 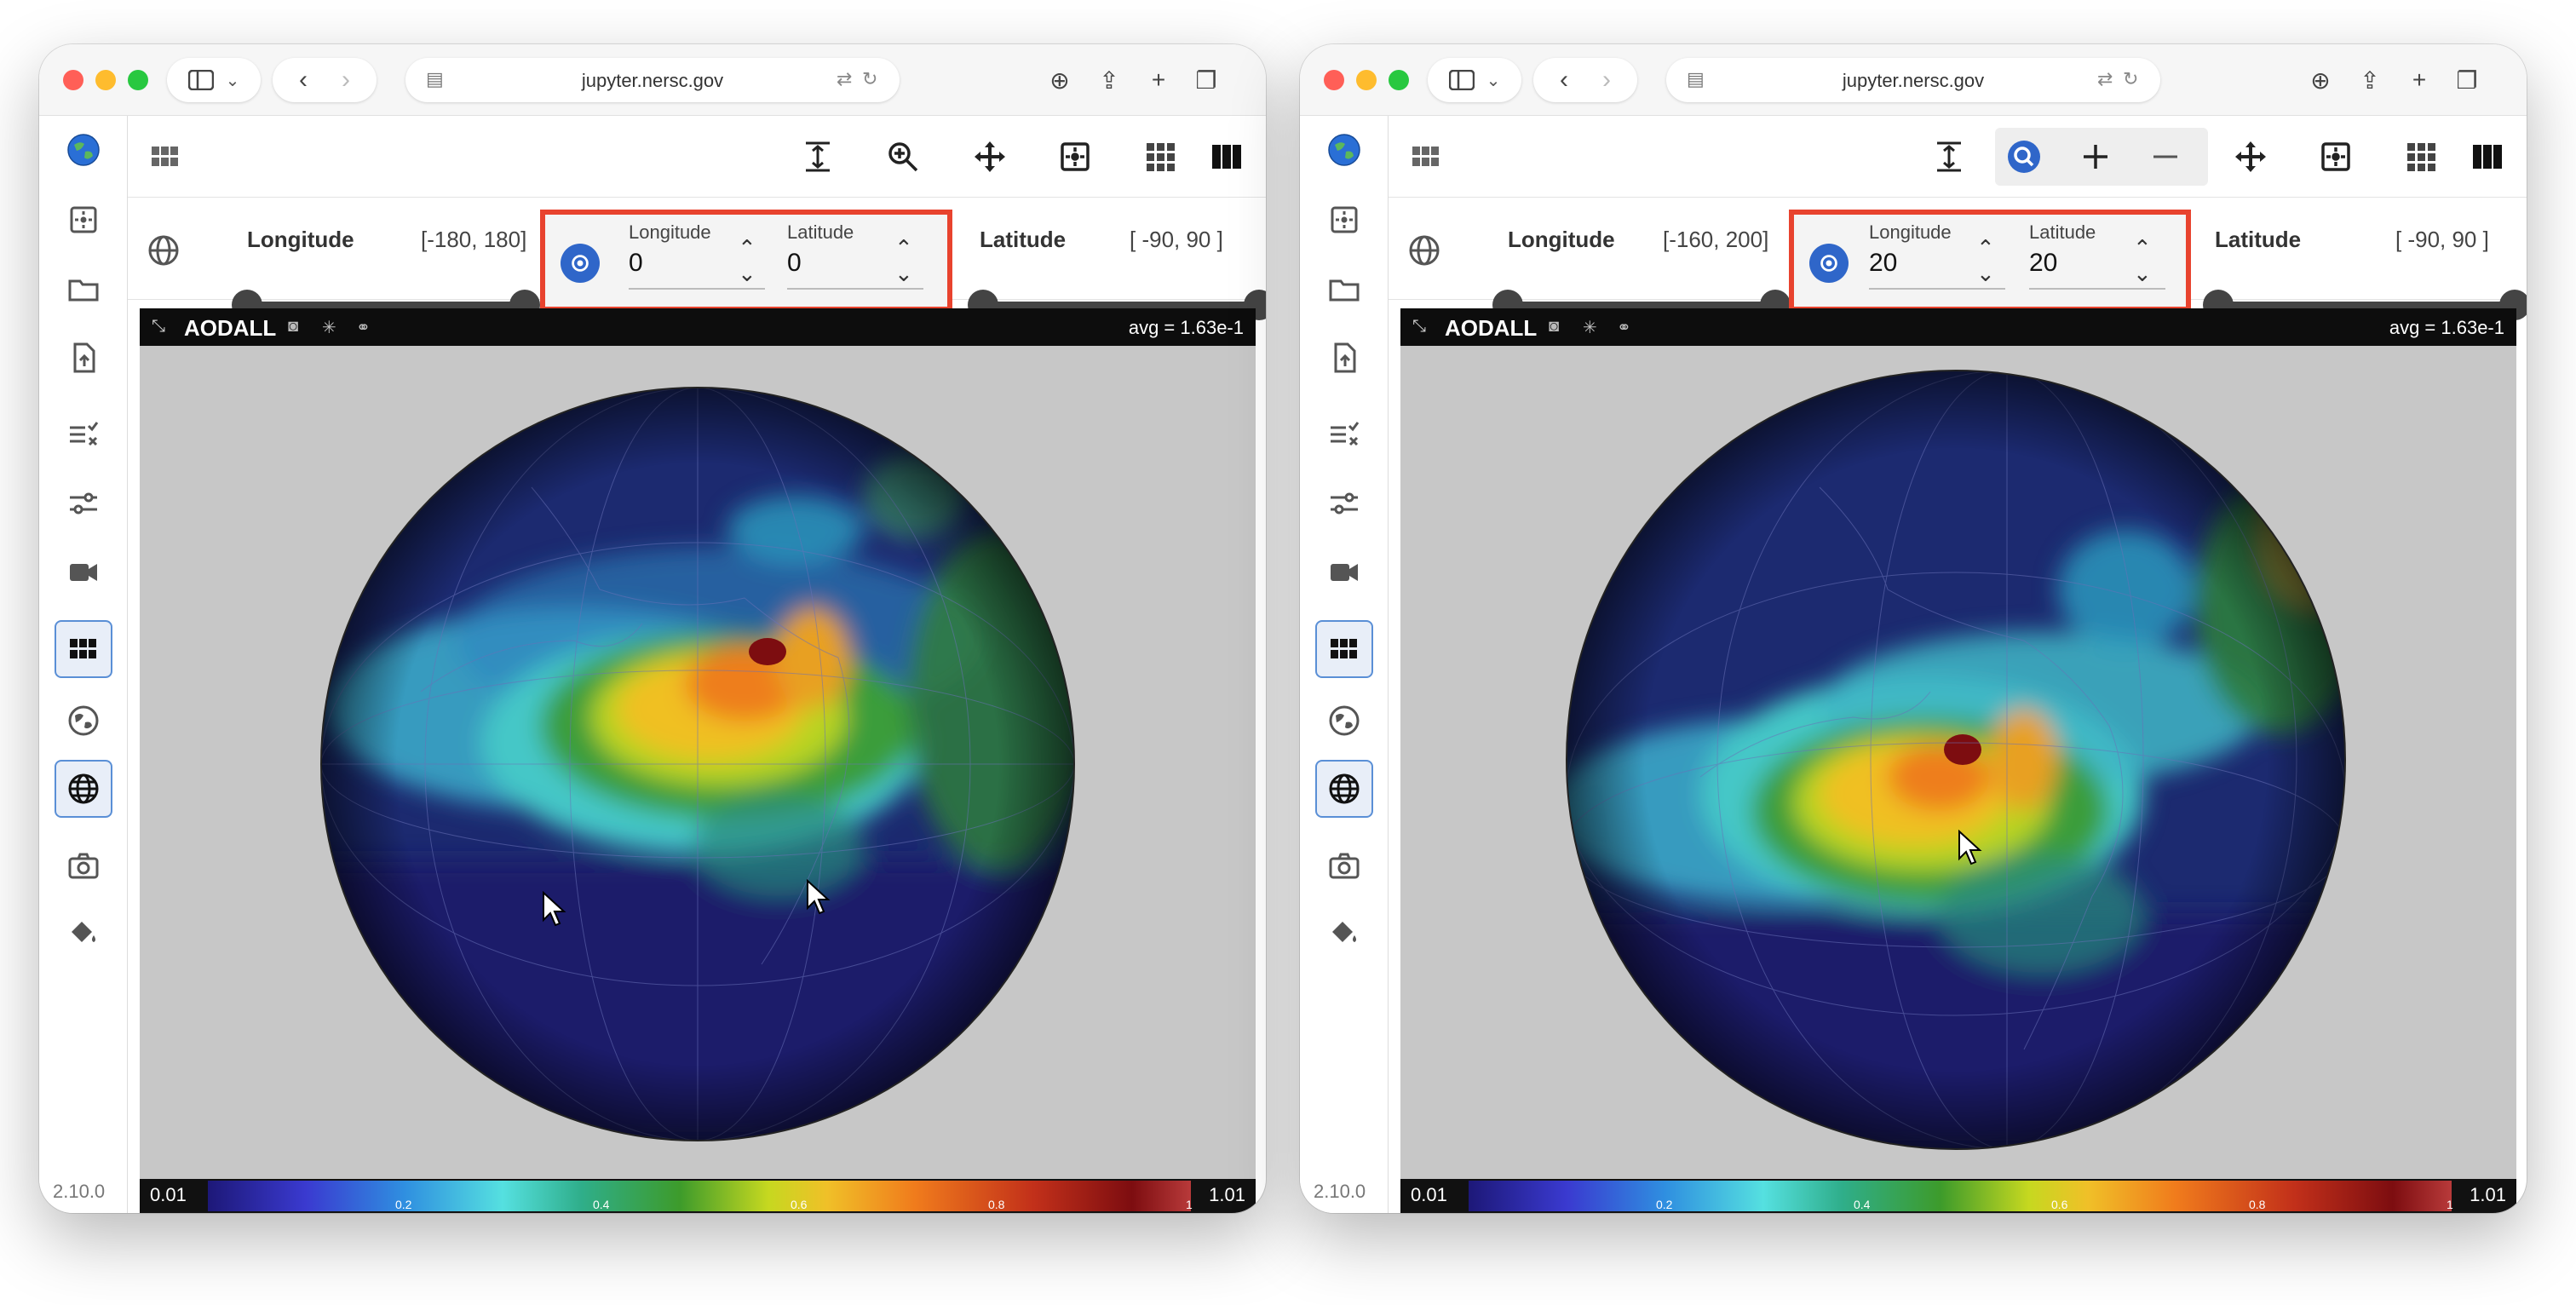 I want to click on title-bar: ⌄ ‹ › ▤ jupyter.nersc.gov ⇄ ↻ ⊕ ⇪ + ❐, so click(x=652, y=80).